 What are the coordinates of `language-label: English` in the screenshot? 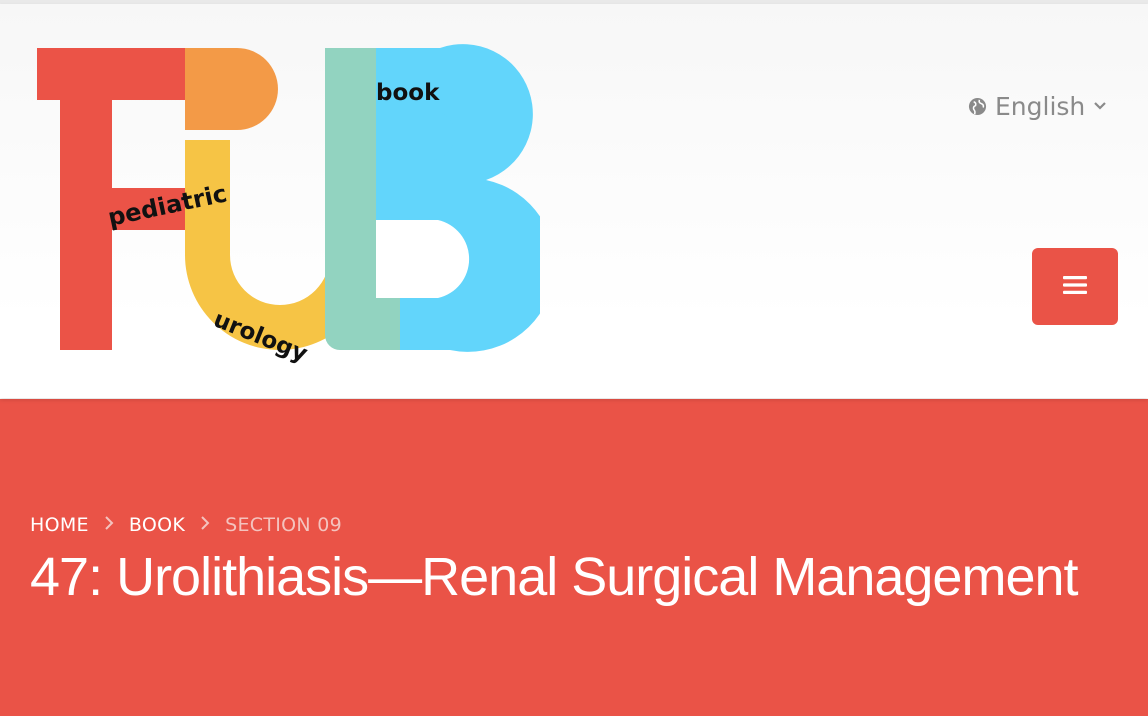 It's located at (1040, 106).